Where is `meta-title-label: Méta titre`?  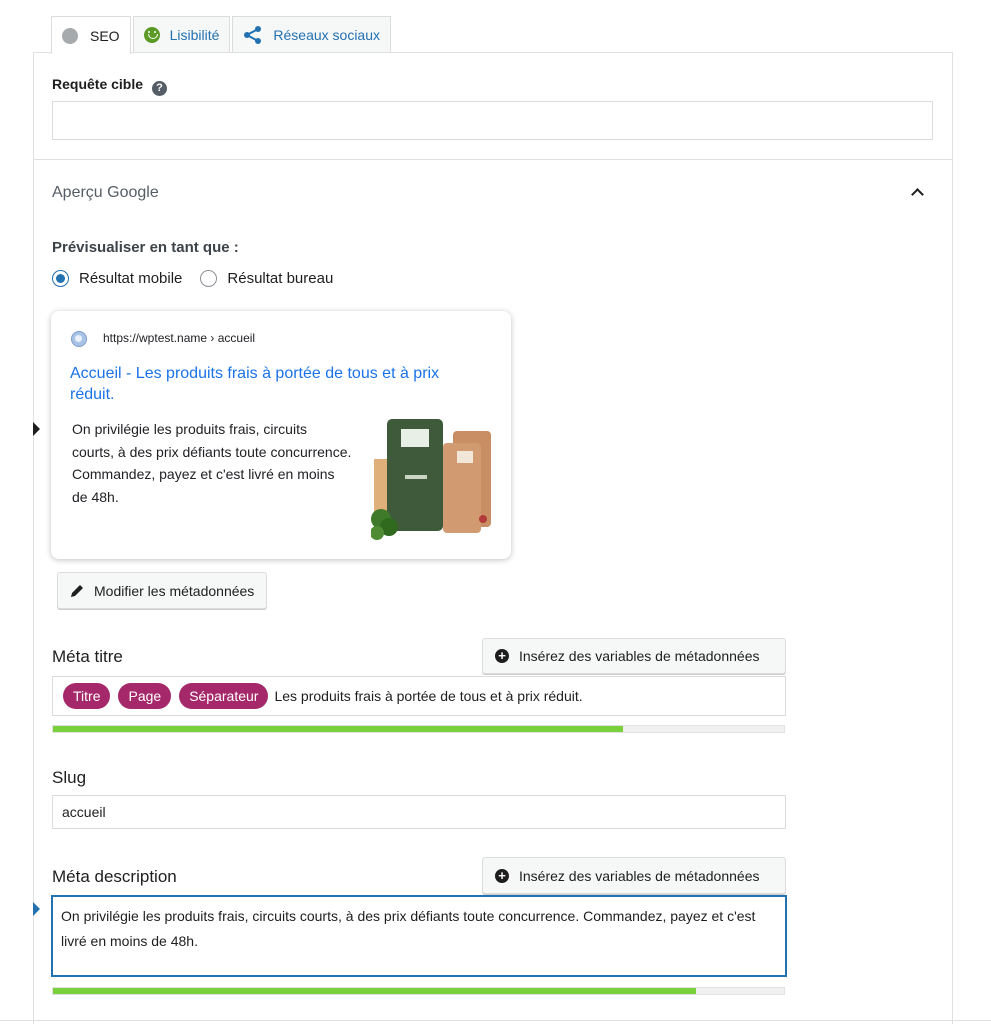
meta-title-label: Méta titre is located at coordinates (87, 656).